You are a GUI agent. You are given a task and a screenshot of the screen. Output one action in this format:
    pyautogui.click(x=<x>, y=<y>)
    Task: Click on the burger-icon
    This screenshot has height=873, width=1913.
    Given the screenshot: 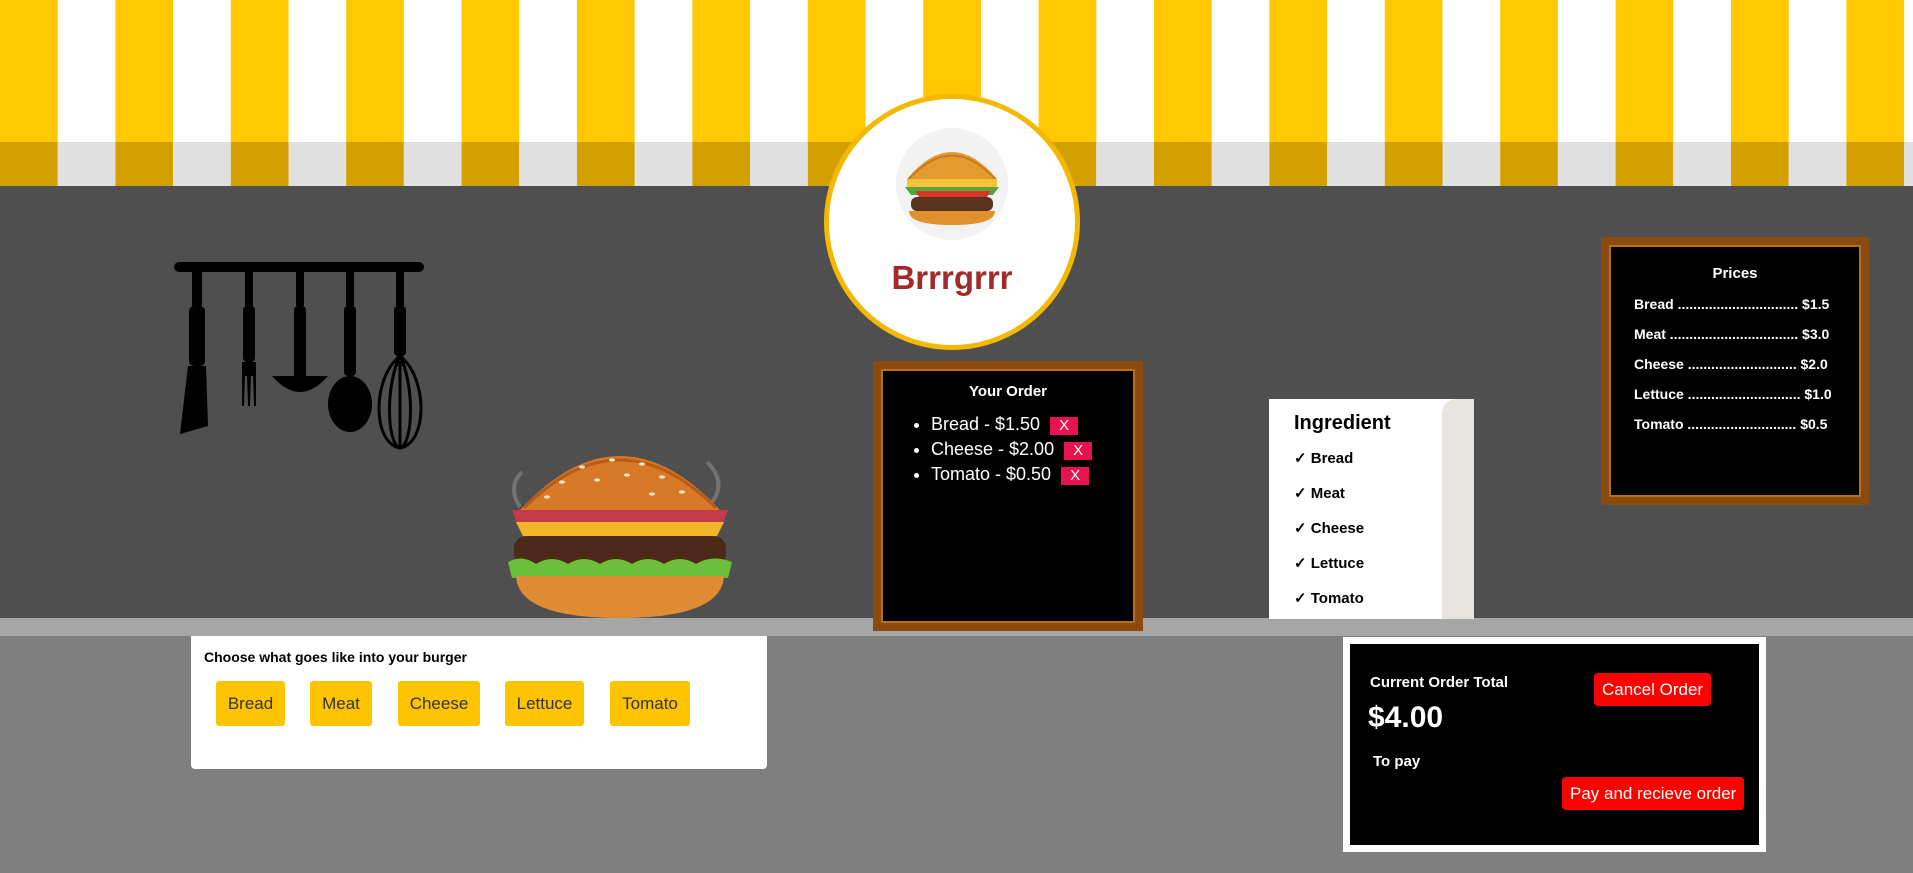 What is the action you would take?
    pyautogui.click(x=952, y=184)
    